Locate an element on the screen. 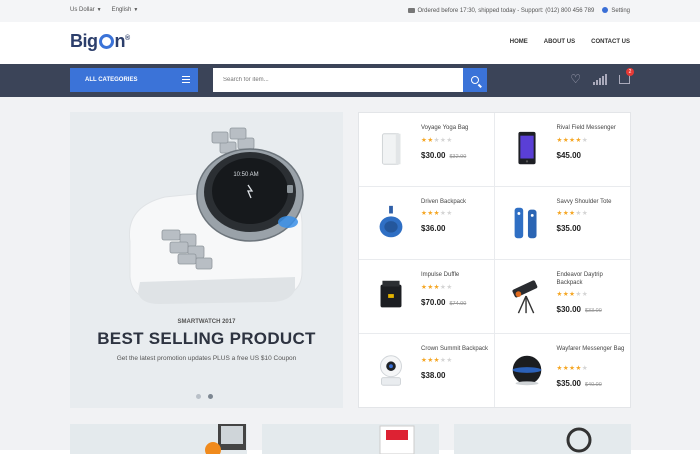 This screenshot has width=700, height=459. product-name: Wayfarer Messenger Bag is located at coordinates (594, 350).